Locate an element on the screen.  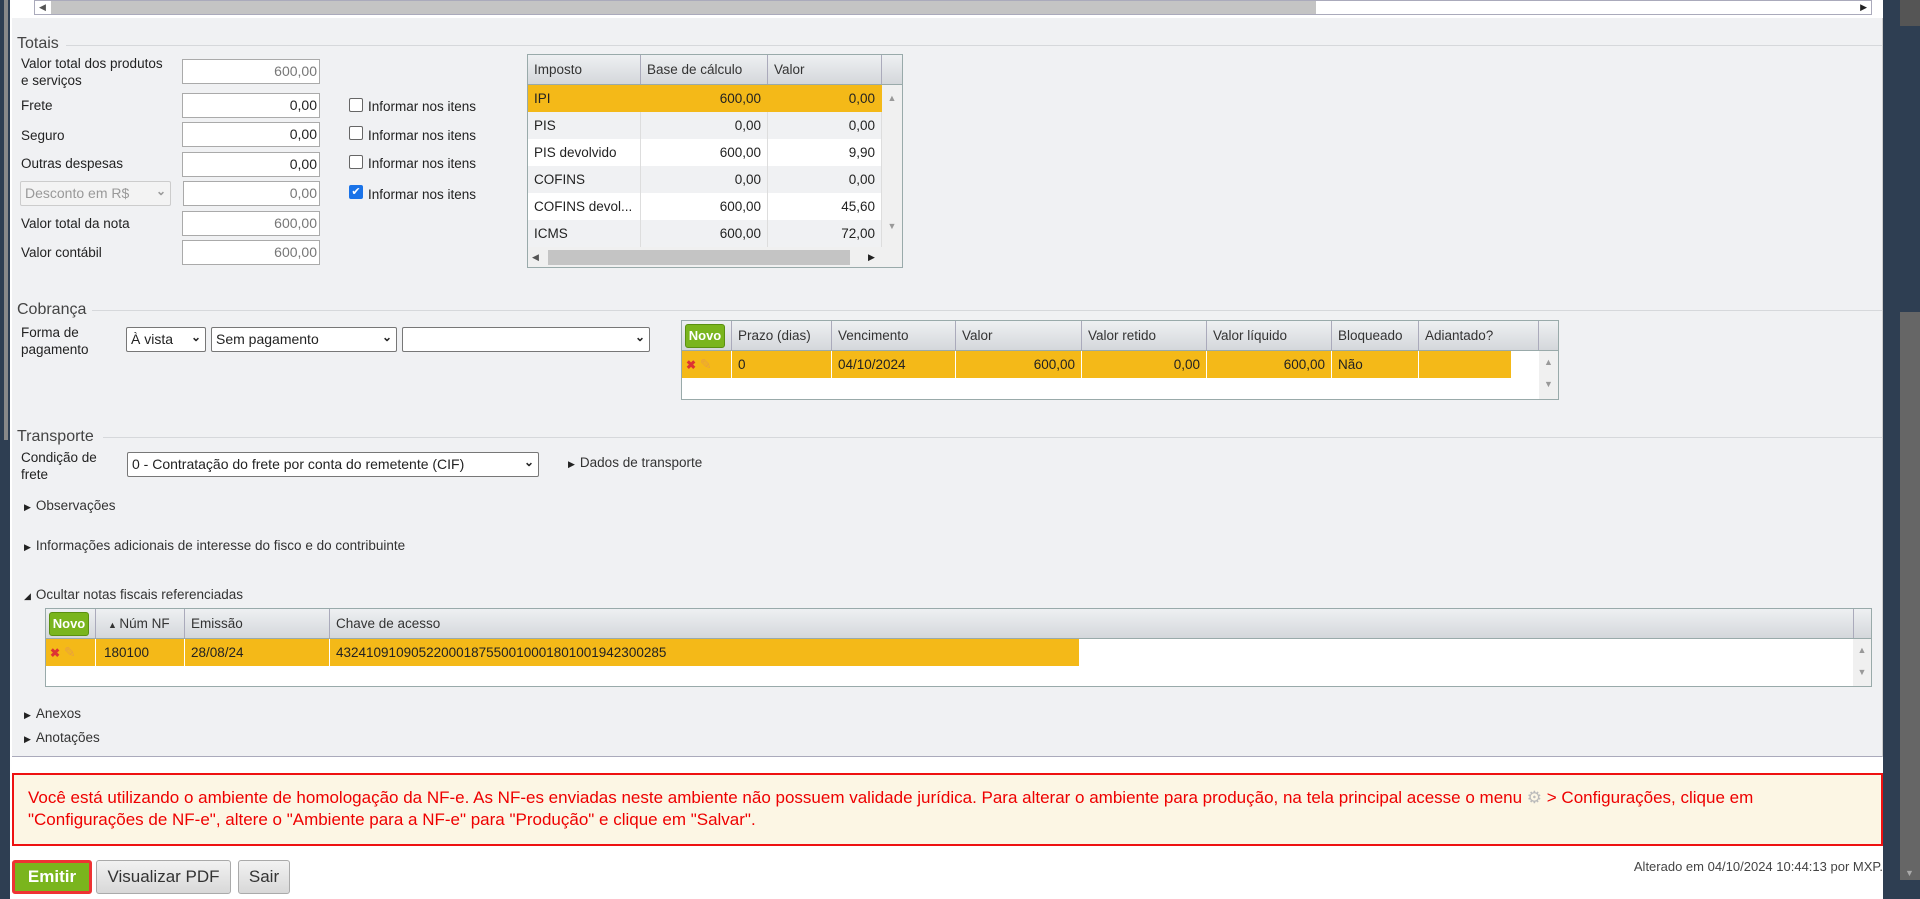
condicao-frete-label: Condição de frete is located at coordinates (59, 466).